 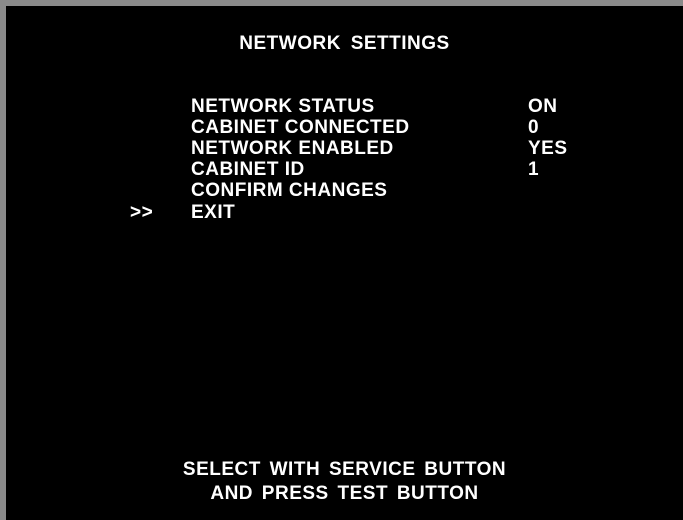 I want to click on menu-item-network-enabled: NETWORK ENABLED YES, so click(x=344, y=149).